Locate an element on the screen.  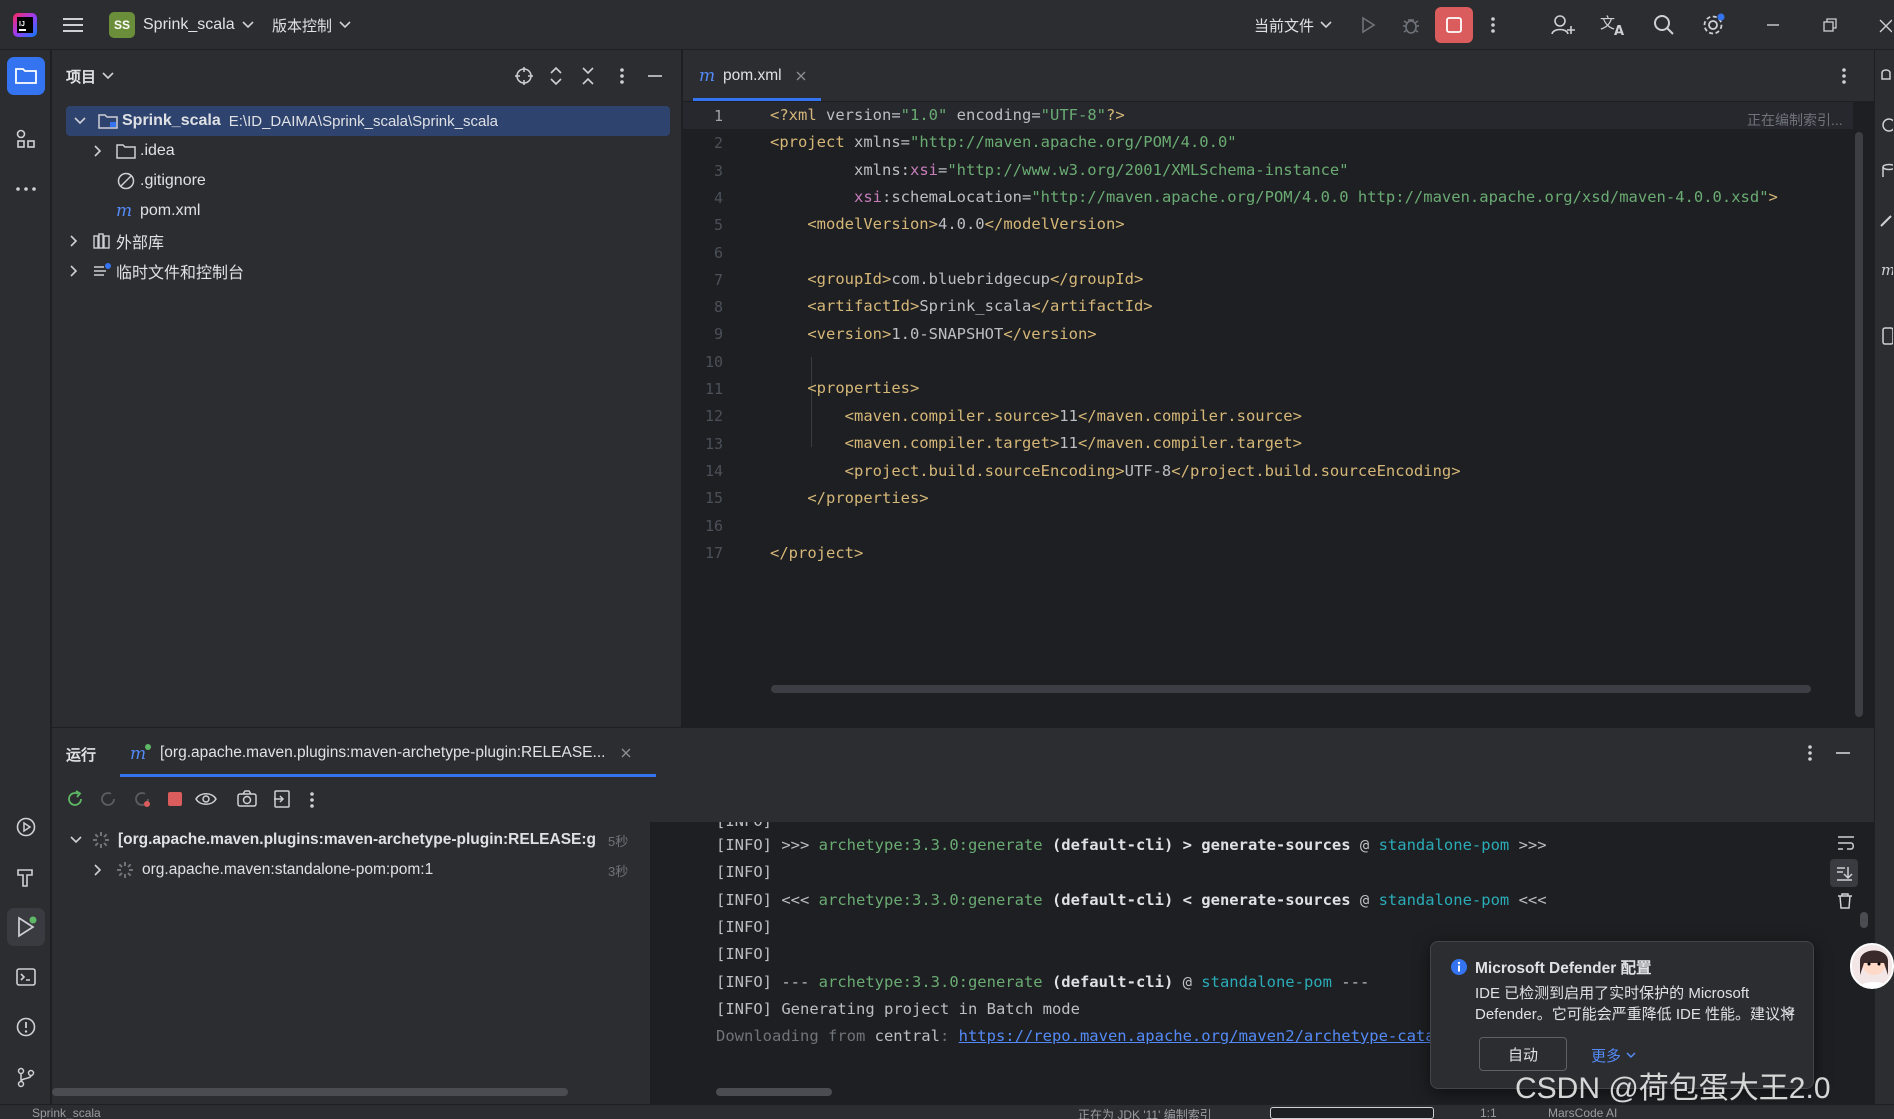
scroll-to-end-icon is located at coordinates (1844, 873).